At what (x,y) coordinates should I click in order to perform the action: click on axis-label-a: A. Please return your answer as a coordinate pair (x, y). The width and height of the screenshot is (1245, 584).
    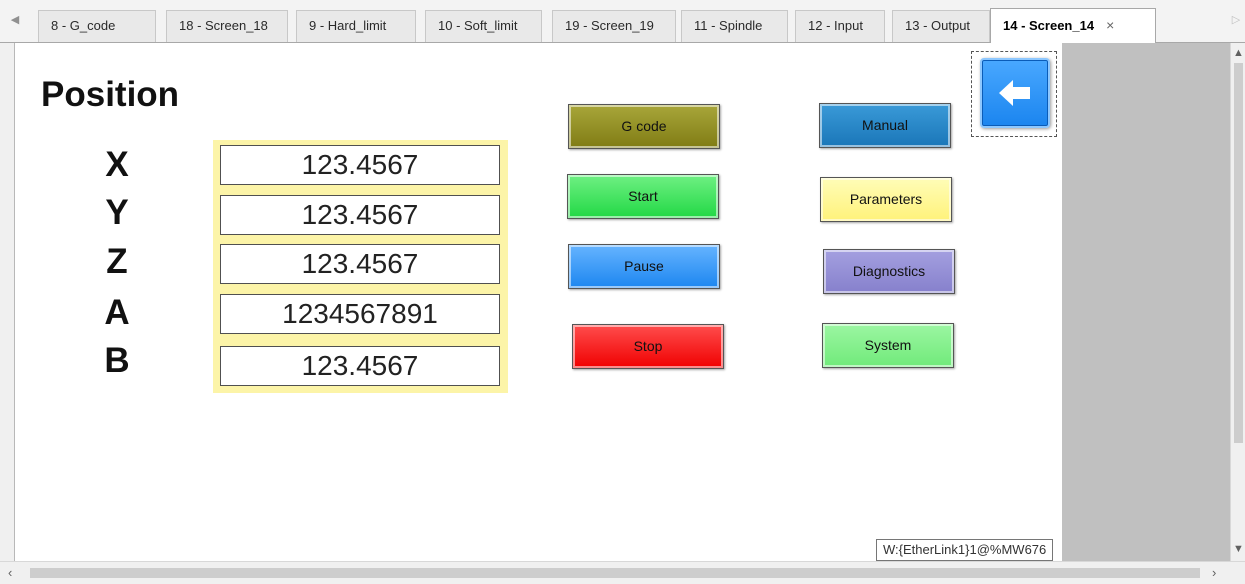
    Looking at the image, I should click on (117, 312).